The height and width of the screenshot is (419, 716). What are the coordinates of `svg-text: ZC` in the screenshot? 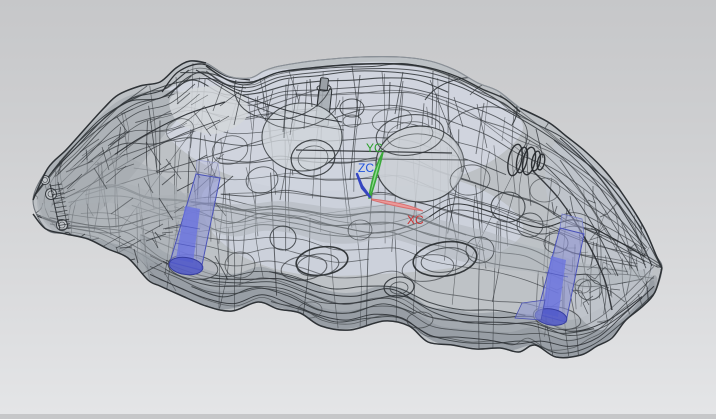 It's located at (366, 168).